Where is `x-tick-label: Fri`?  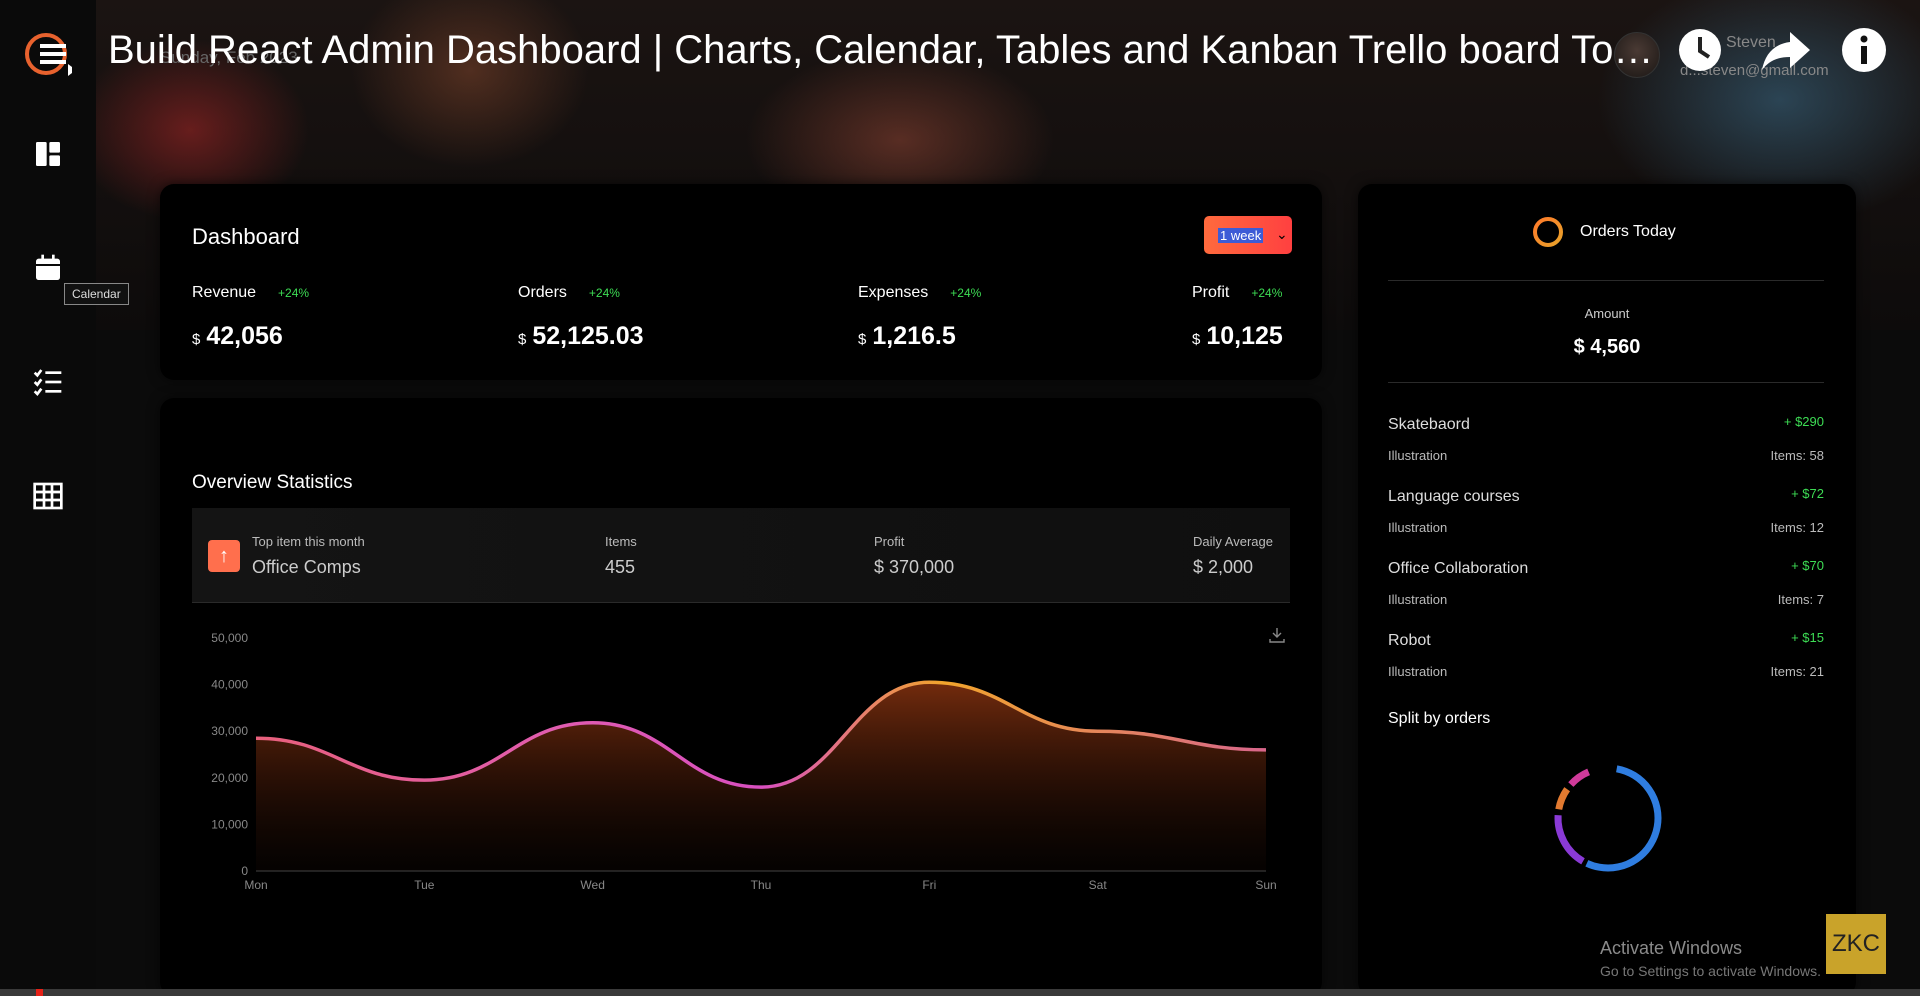
x-tick-label: Fri is located at coordinates (929, 885).